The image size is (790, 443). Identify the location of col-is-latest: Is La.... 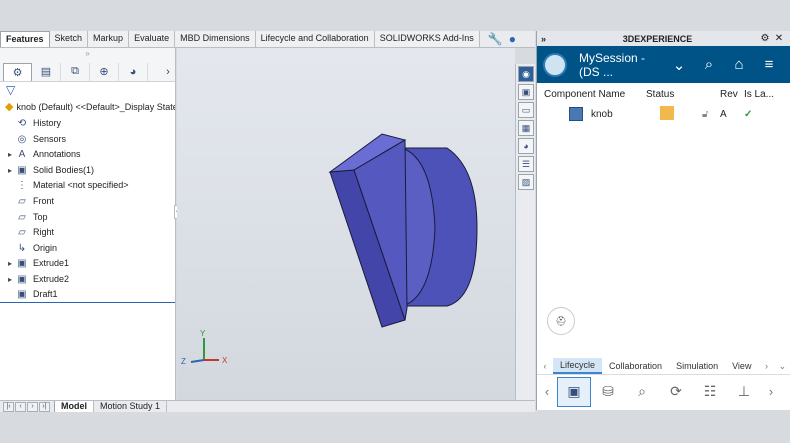
(760, 94).